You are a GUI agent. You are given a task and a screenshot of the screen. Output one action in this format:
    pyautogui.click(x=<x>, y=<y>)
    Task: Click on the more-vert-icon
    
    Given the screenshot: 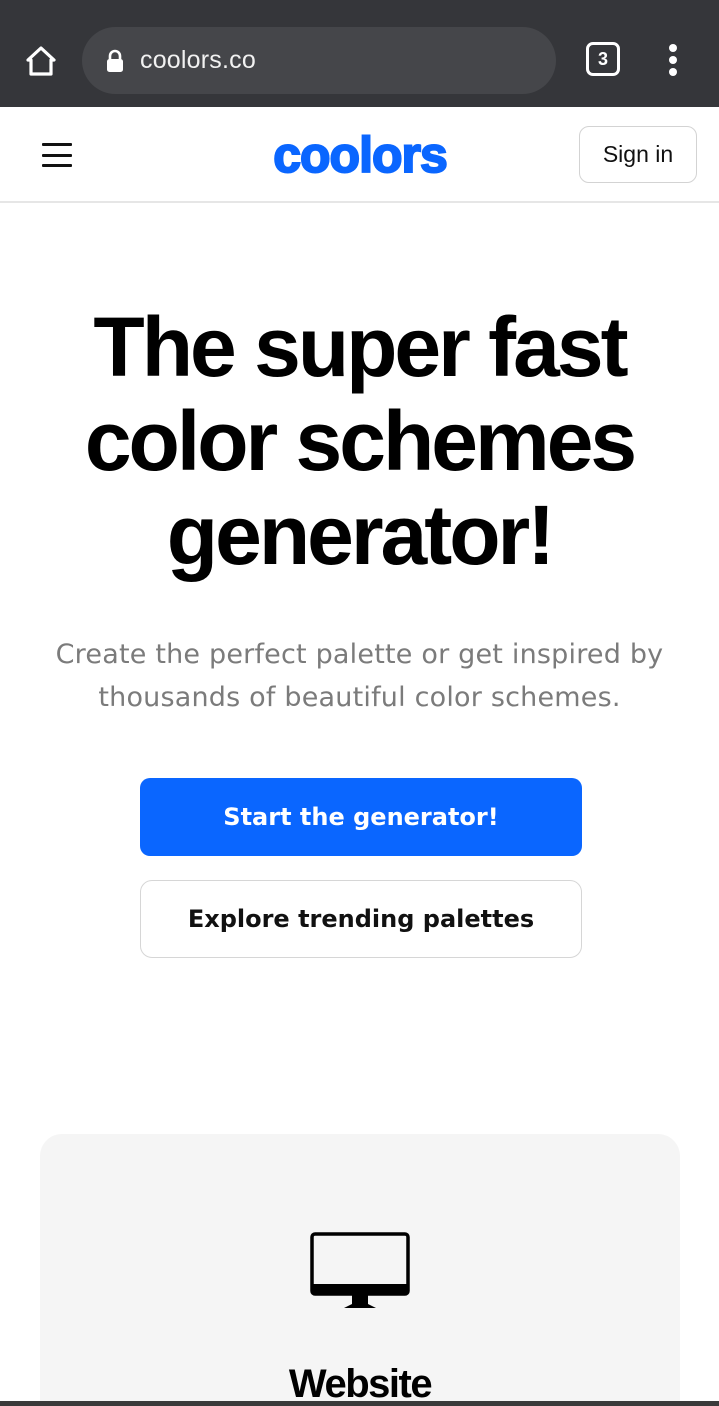 What is the action you would take?
    pyautogui.click(x=673, y=48)
    